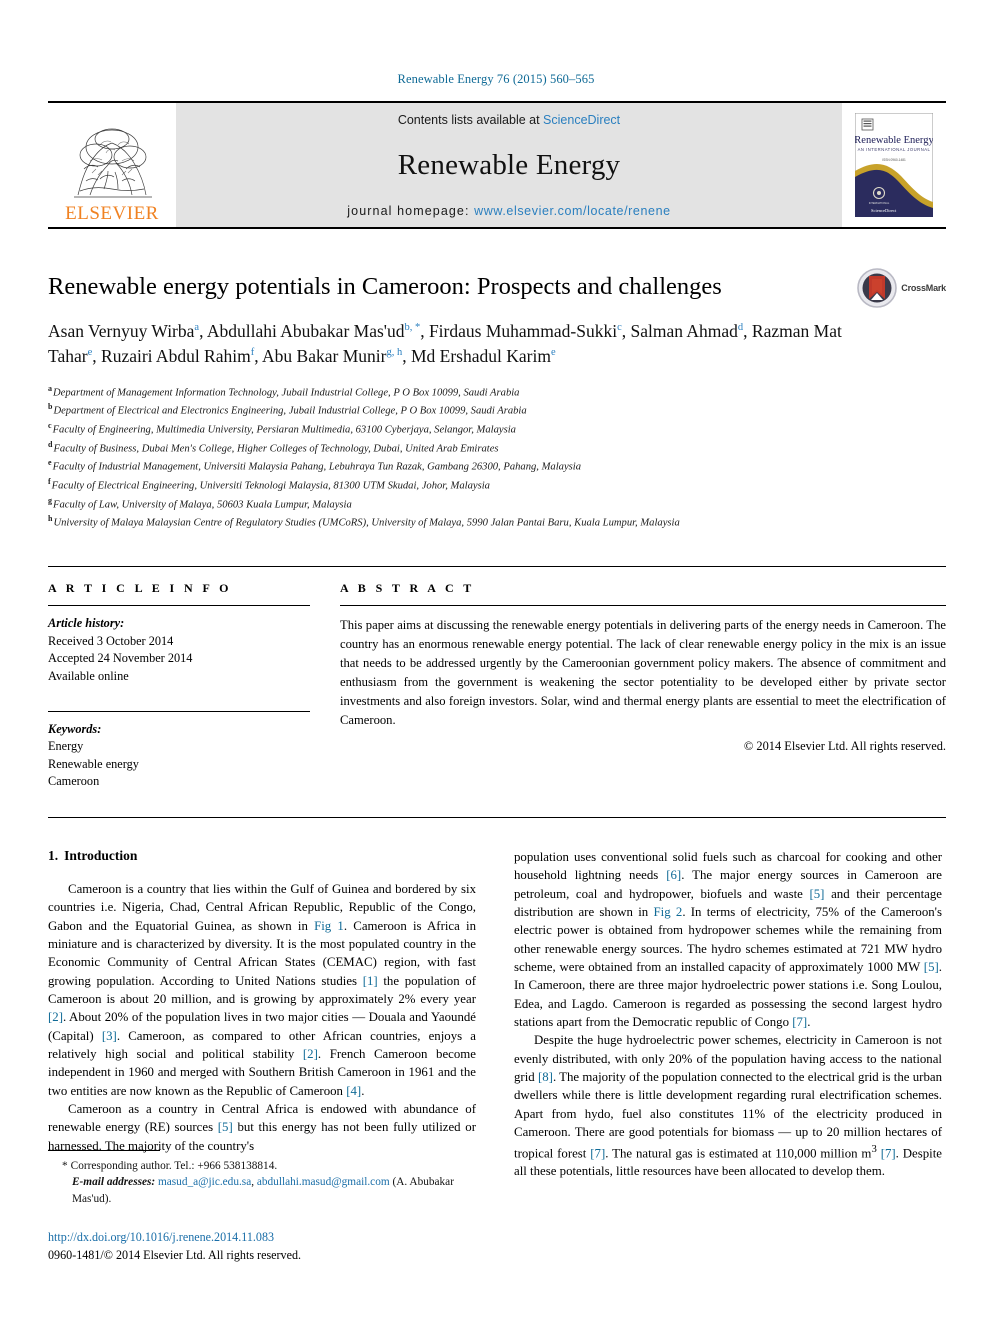 The height and width of the screenshot is (1323, 992). Describe the element at coordinates (884, 210) in the screenshot. I see `svg-text: ScienceDirect` at that location.